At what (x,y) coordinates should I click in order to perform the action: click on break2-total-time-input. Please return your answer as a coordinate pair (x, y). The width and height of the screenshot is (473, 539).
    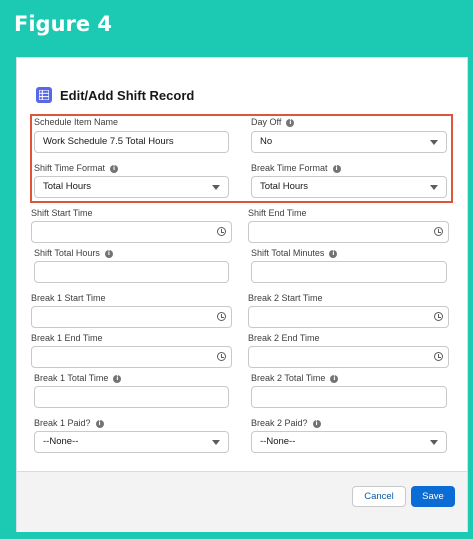
    Looking at the image, I should click on (349, 397).